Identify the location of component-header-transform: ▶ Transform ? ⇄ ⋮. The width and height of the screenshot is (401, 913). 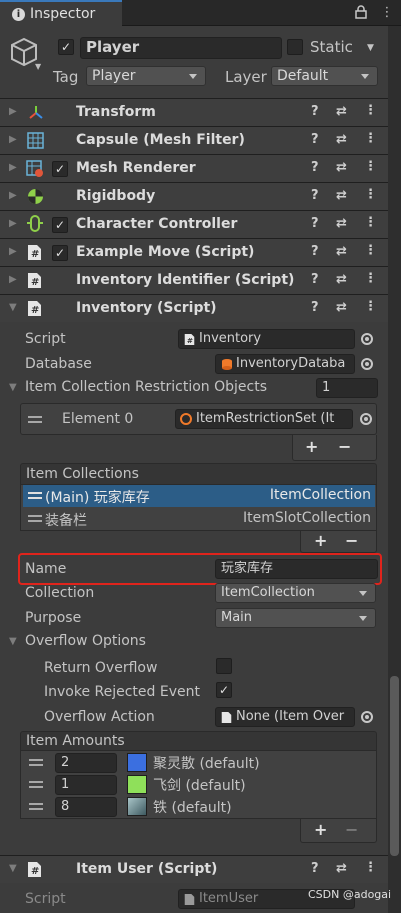
(194, 112).